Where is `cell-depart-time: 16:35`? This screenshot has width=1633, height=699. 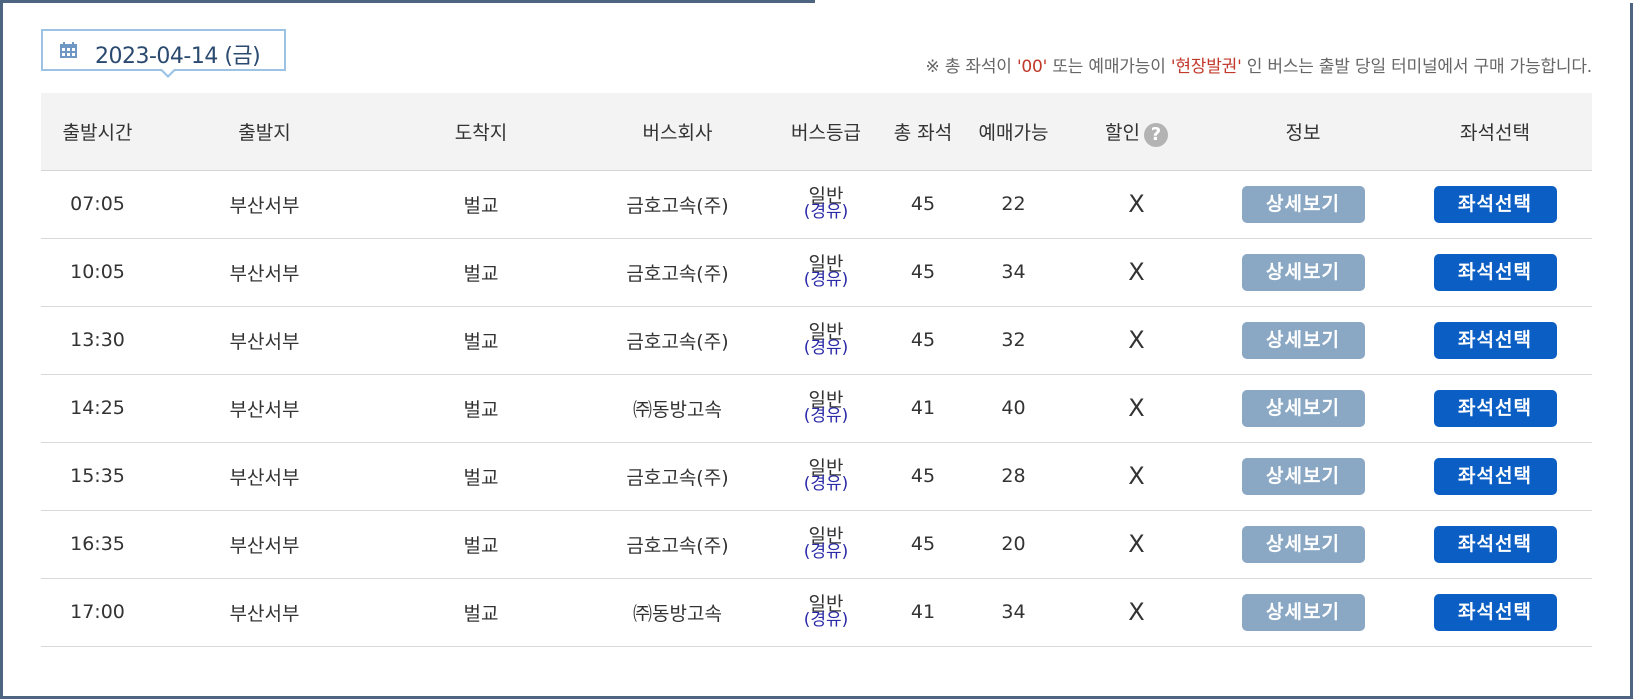 cell-depart-time: 16:35 is located at coordinates (97, 544).